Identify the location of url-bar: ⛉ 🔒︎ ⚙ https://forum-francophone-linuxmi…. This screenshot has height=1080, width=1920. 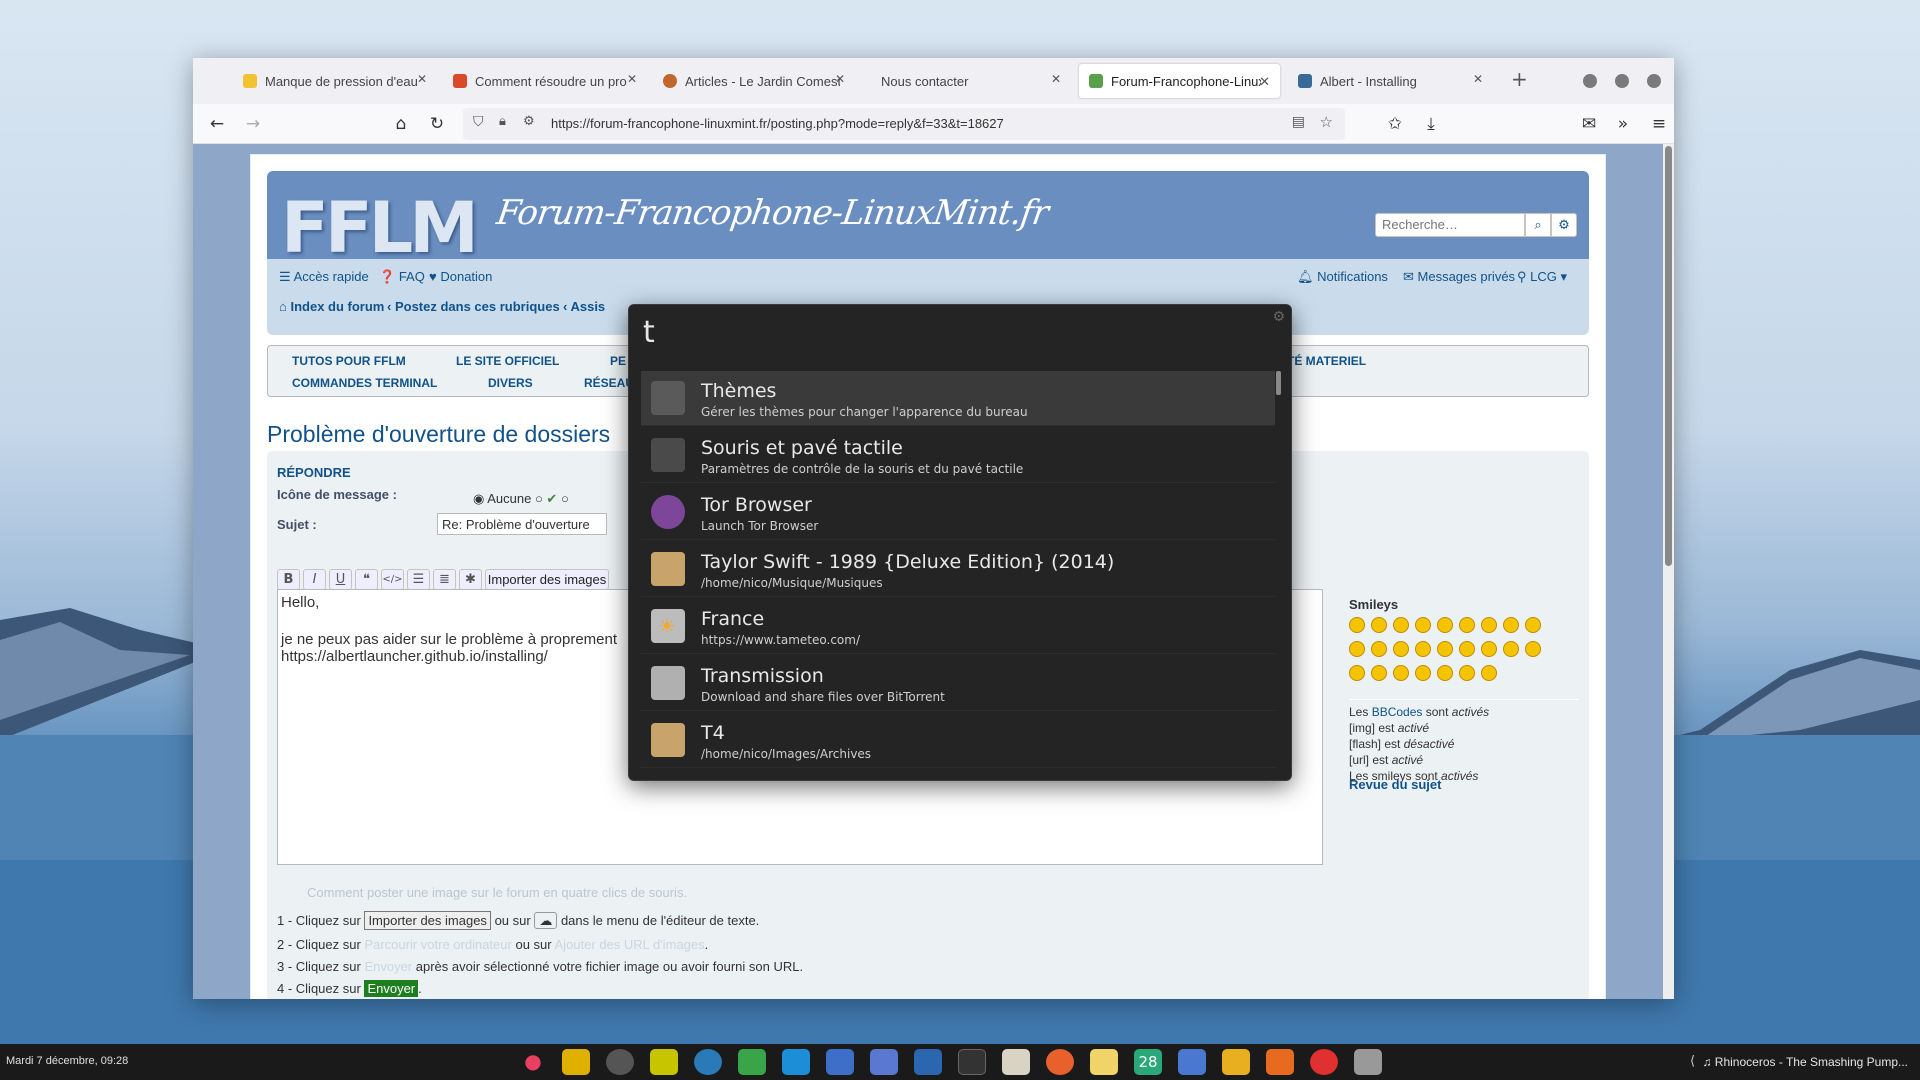
(904, 124).